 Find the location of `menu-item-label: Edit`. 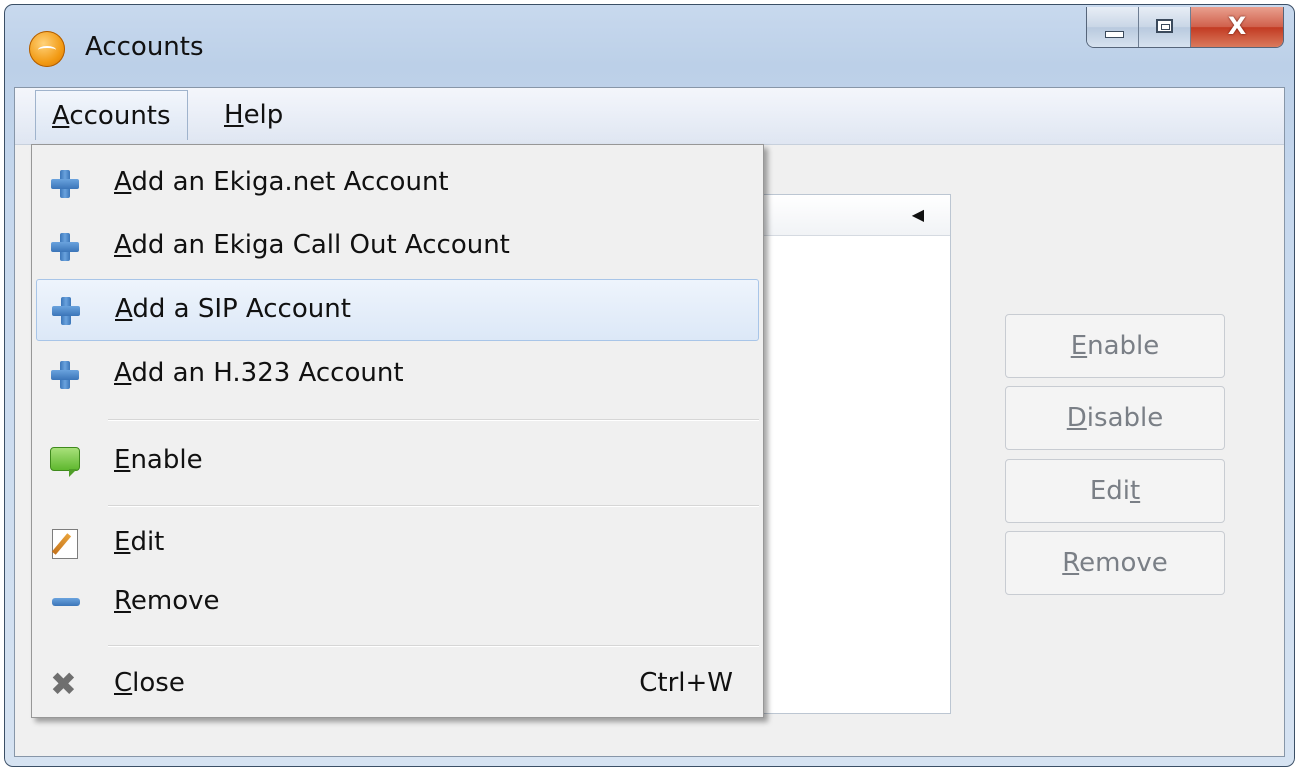

menu-item-label: Edit is located at coordinates (139, 542).